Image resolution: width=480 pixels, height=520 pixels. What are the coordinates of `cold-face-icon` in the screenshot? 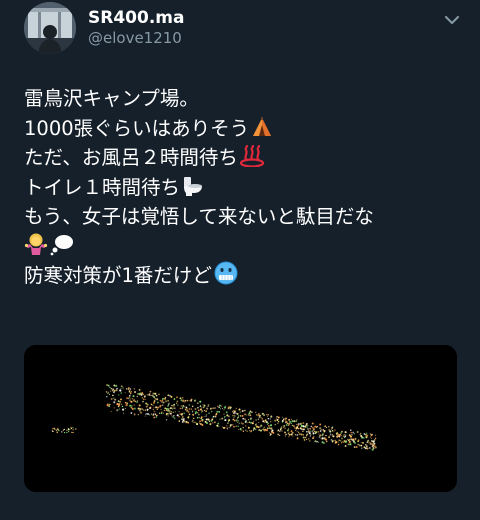 It's located at (226, 273).